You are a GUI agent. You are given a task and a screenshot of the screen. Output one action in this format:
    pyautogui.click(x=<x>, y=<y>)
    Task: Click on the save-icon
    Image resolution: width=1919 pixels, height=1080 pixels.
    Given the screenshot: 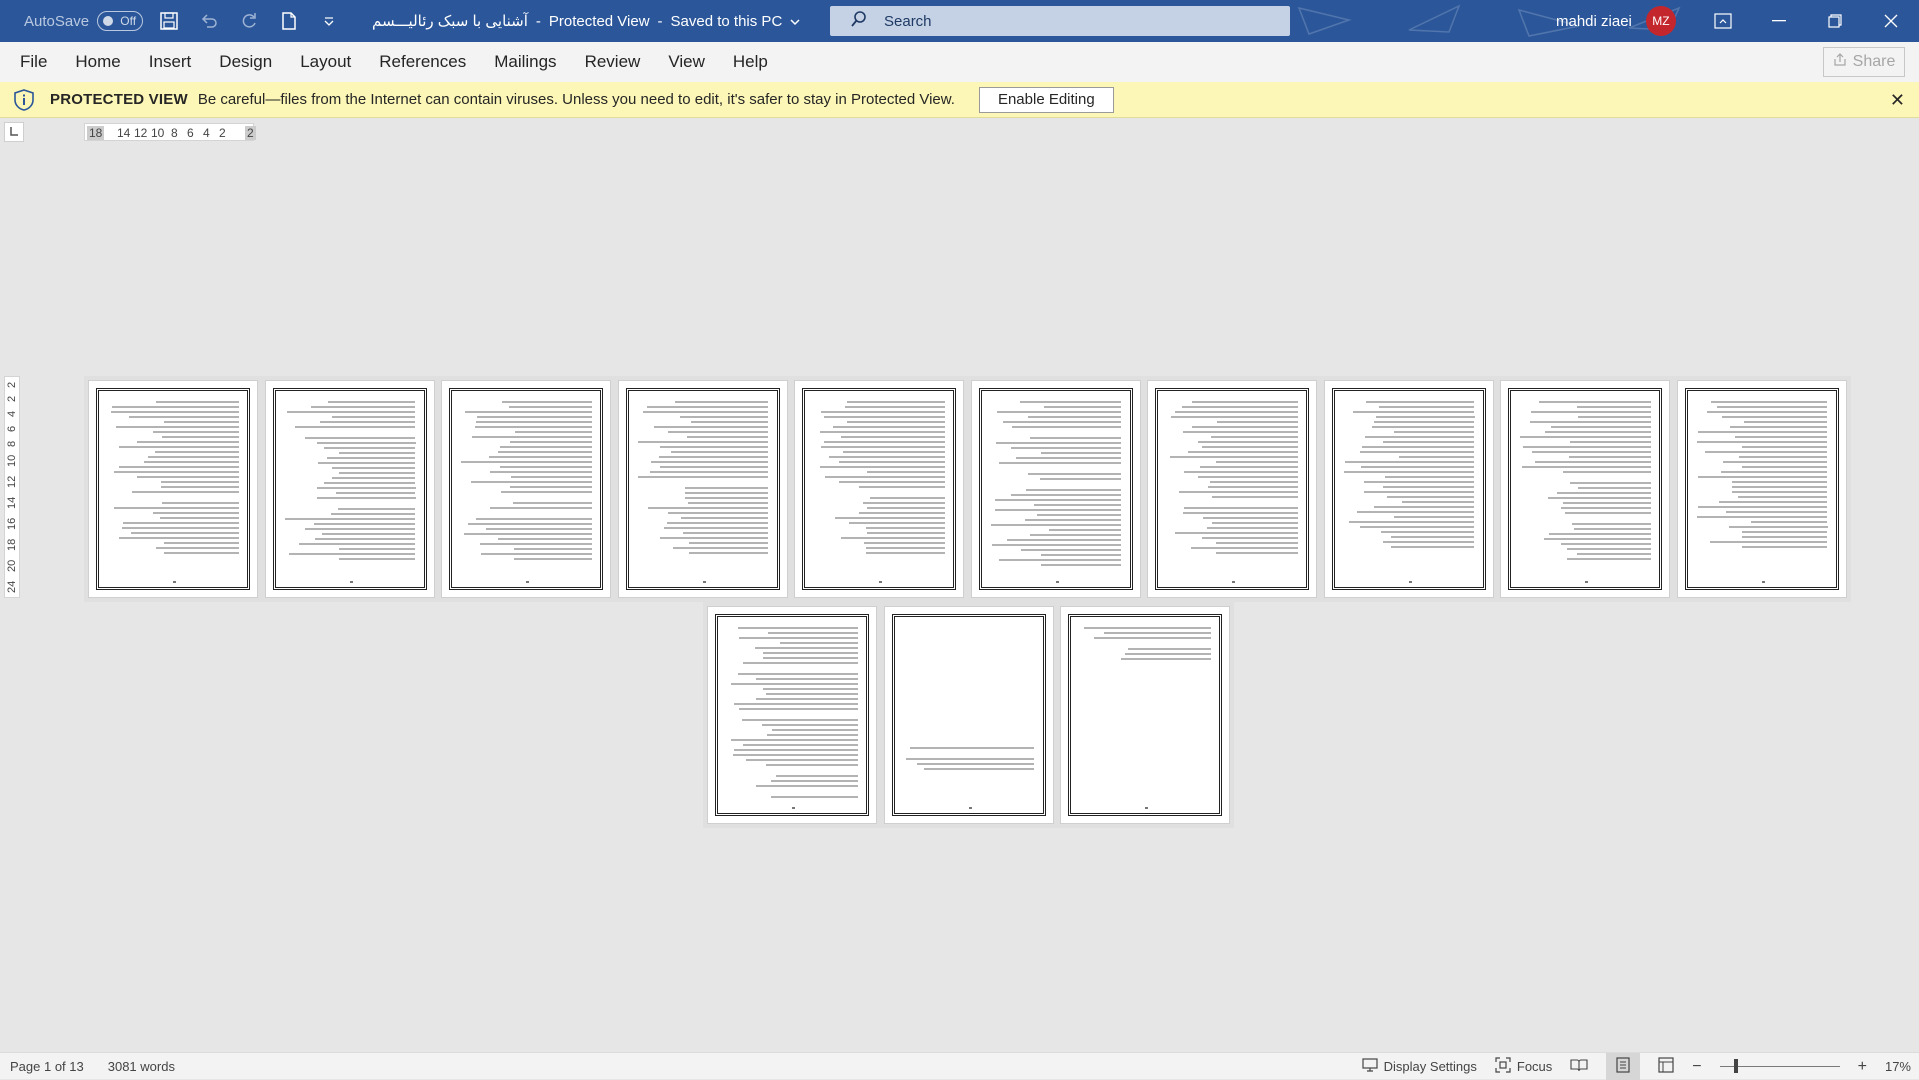 What is the action you would take?
    pyautogui.click(x=169, y=21)
    